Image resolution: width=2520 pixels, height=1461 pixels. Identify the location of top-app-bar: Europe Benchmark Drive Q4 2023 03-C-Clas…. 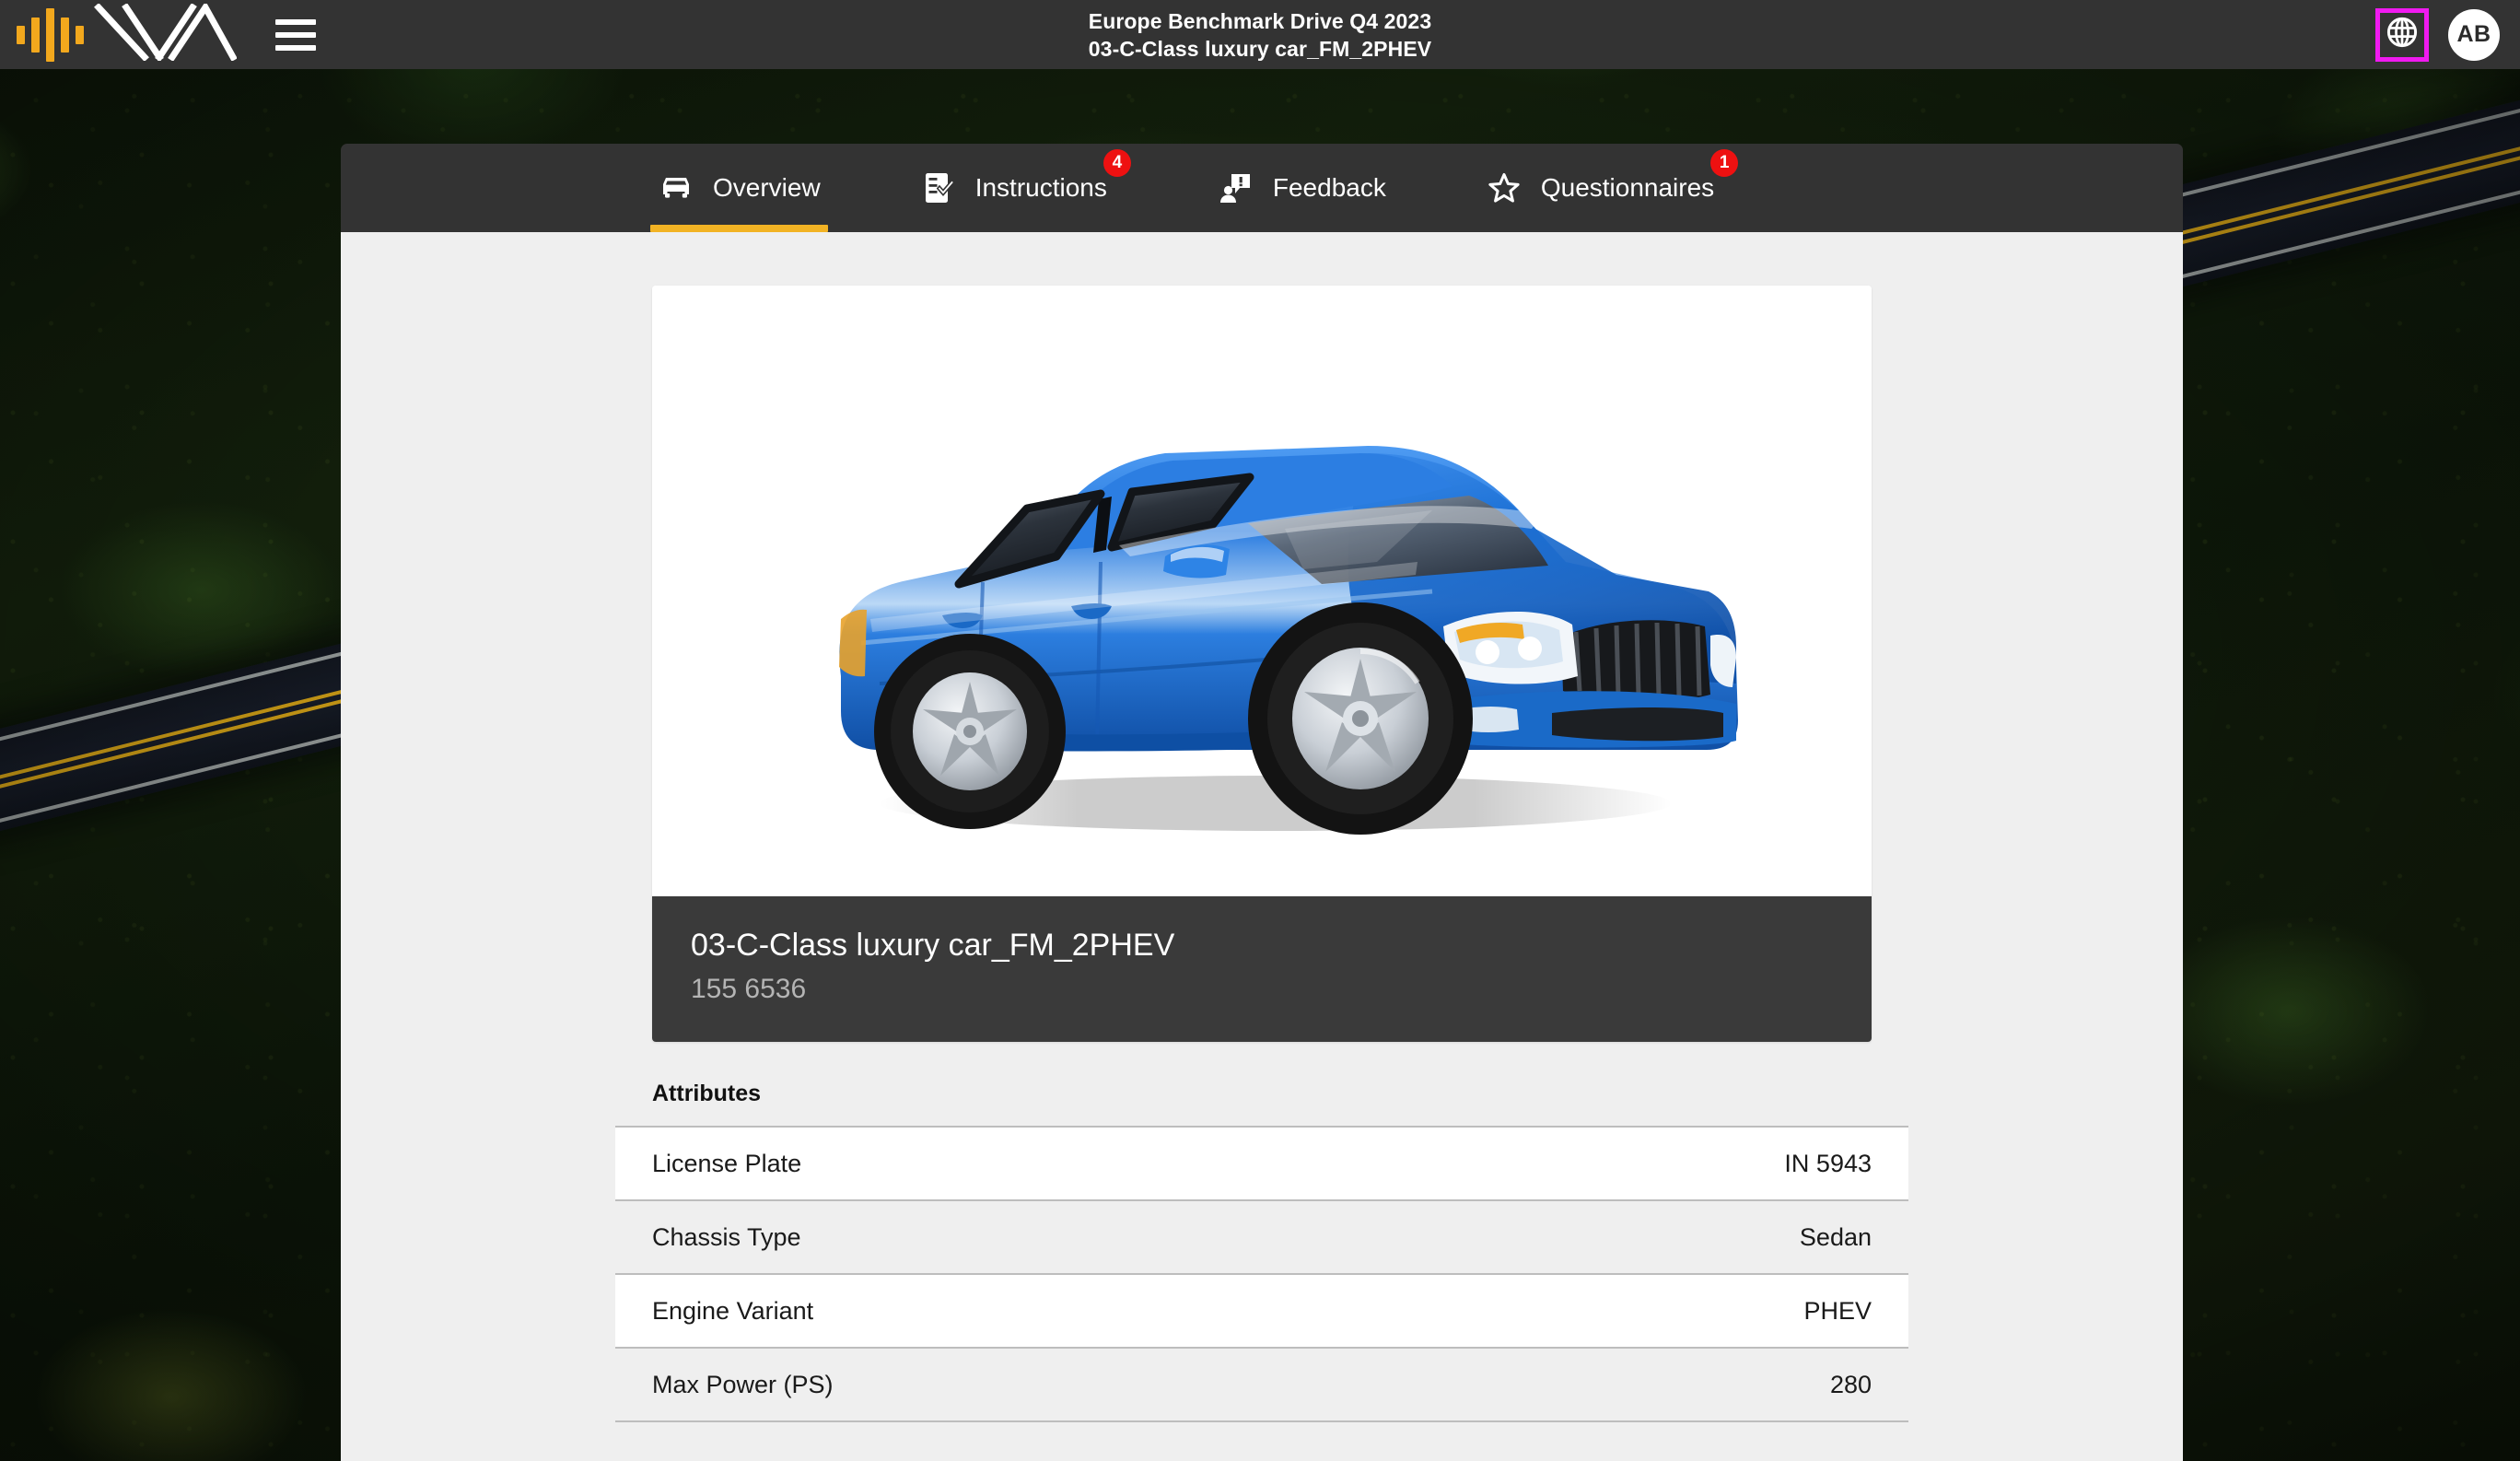
(1260, 34).